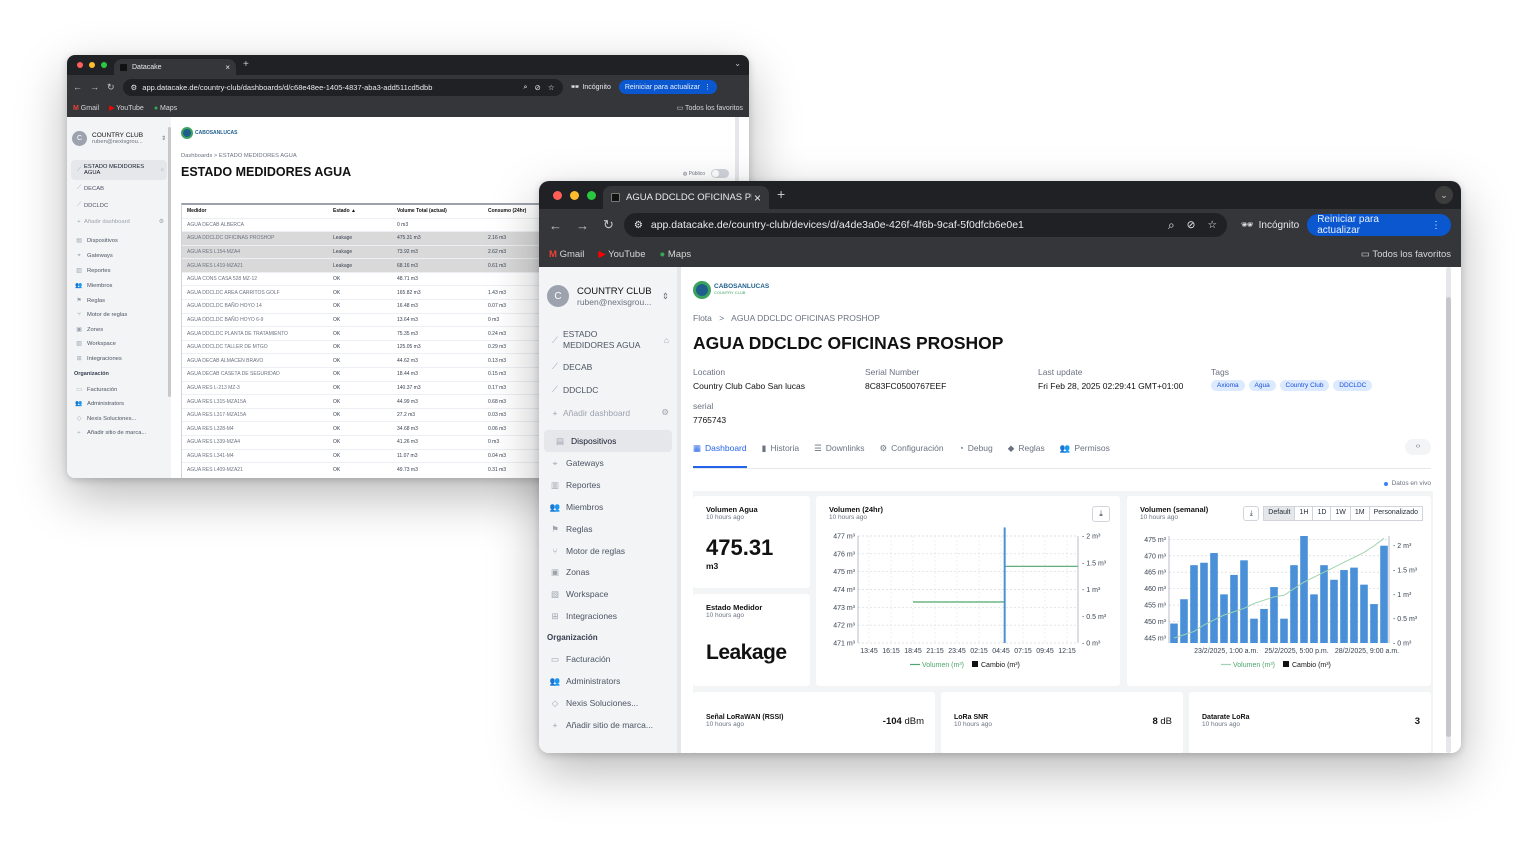 This screenshot has height=855, width=1520. Describe the element at coordinates (1228, 385) in the screenshot. I see `tag-pill: Axioma` at that location.